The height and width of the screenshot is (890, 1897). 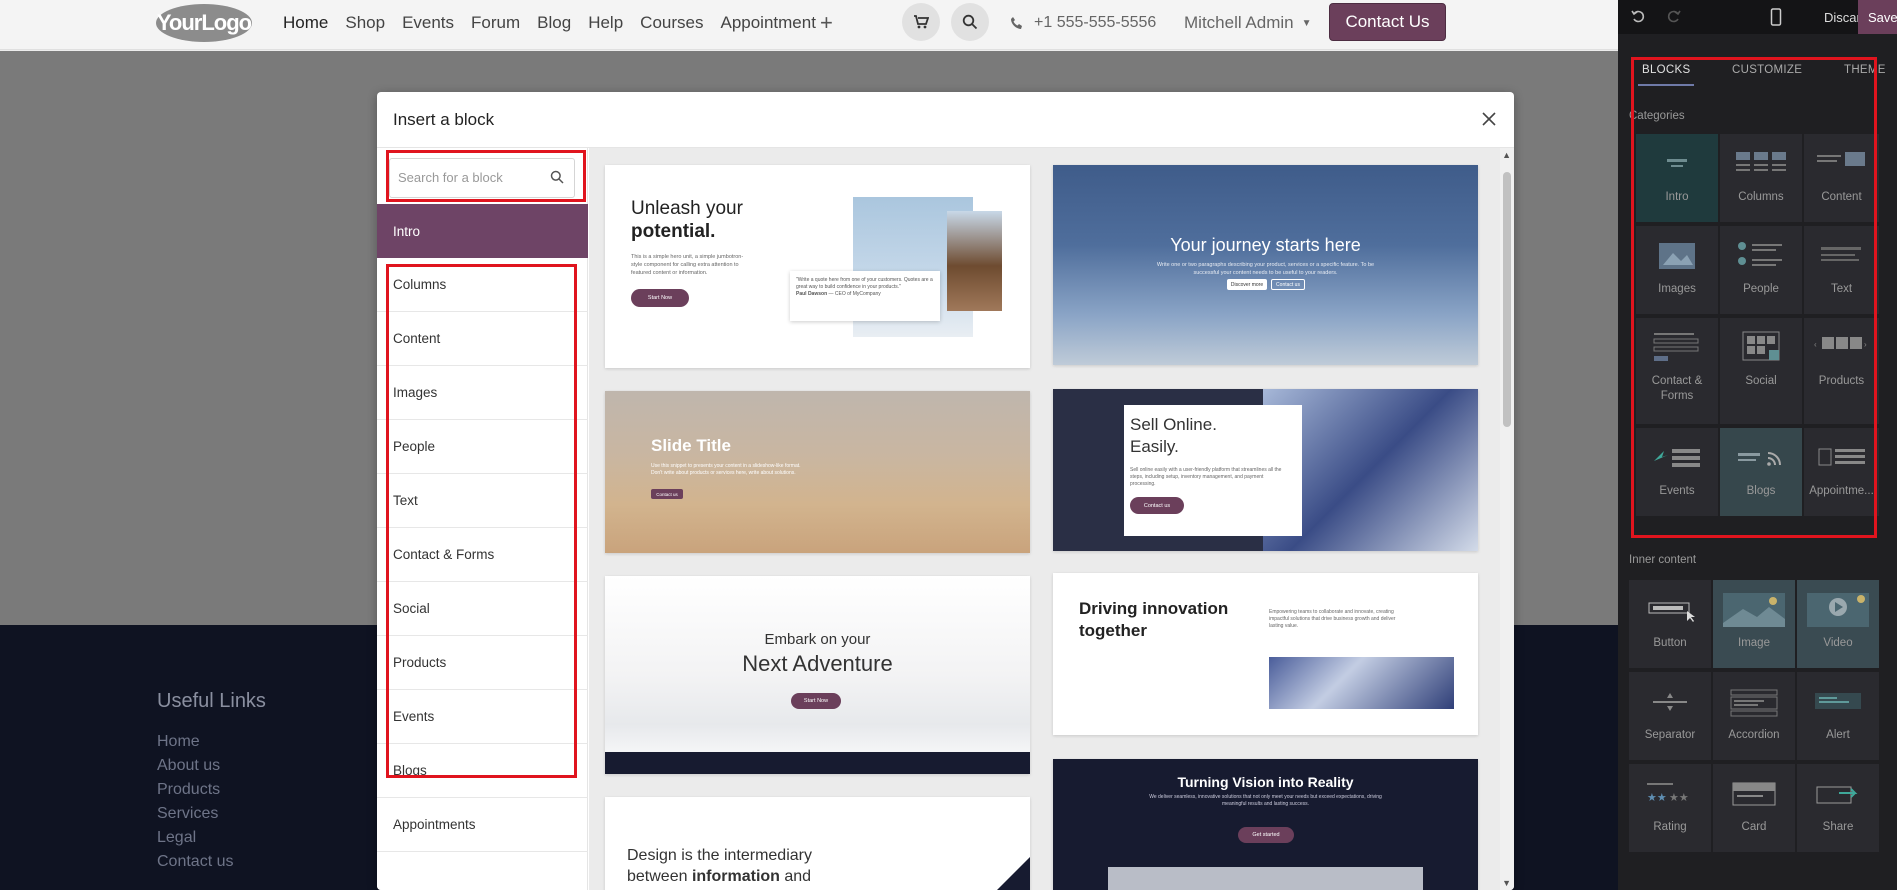 I want to click on snippet-share: Share, so click(x=1838, y=808).